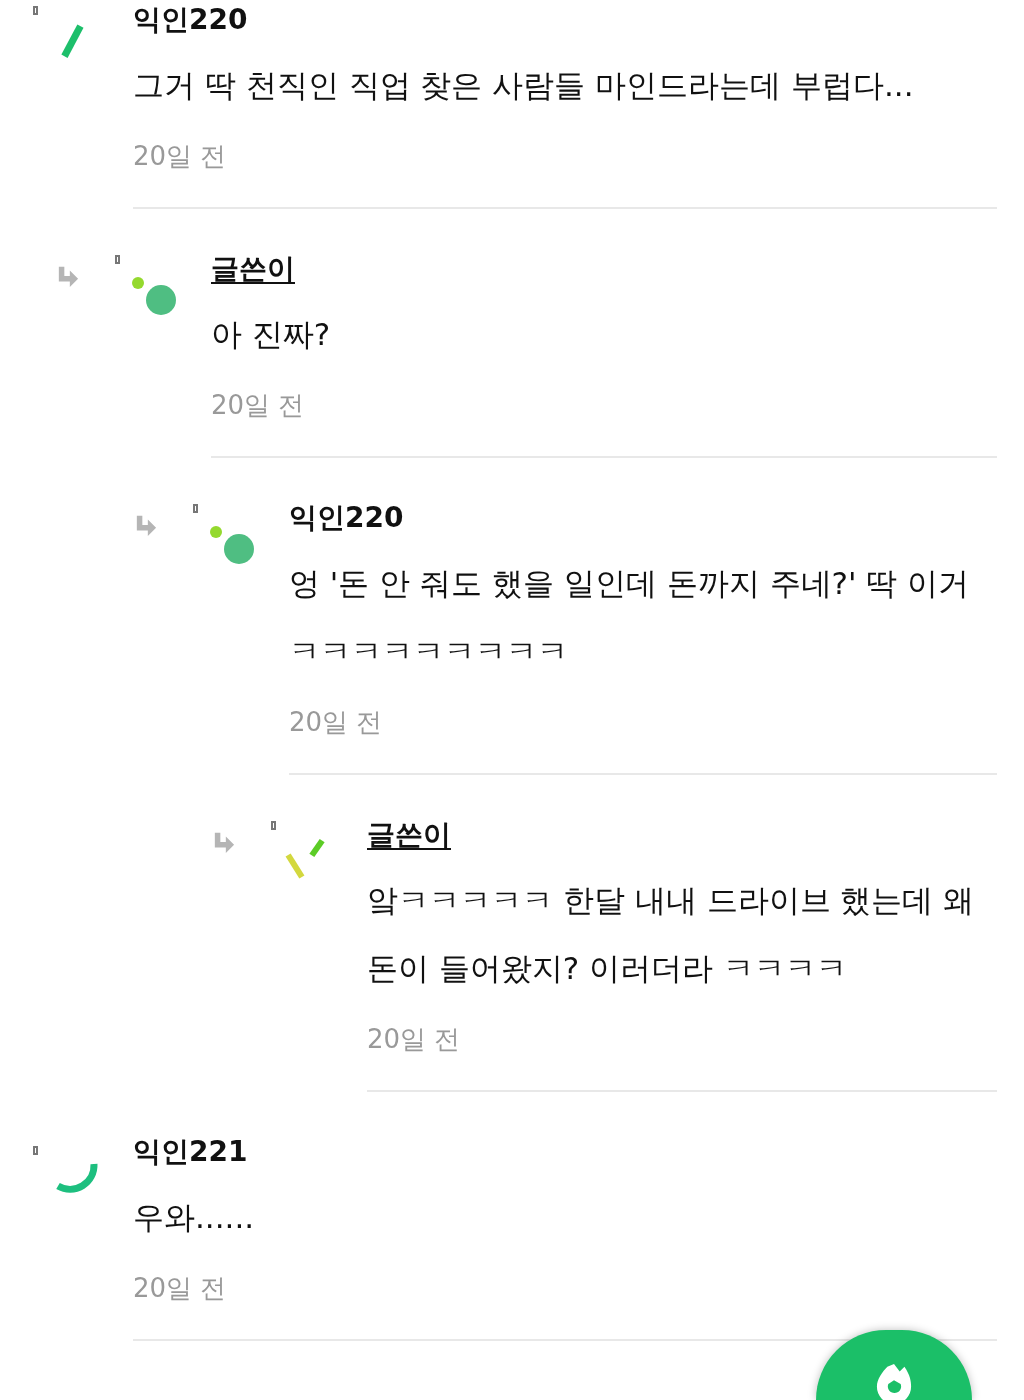  Describe the element at coordinates (190, 1152) in the screenshot. I see `author-name: 익인221` at that location.